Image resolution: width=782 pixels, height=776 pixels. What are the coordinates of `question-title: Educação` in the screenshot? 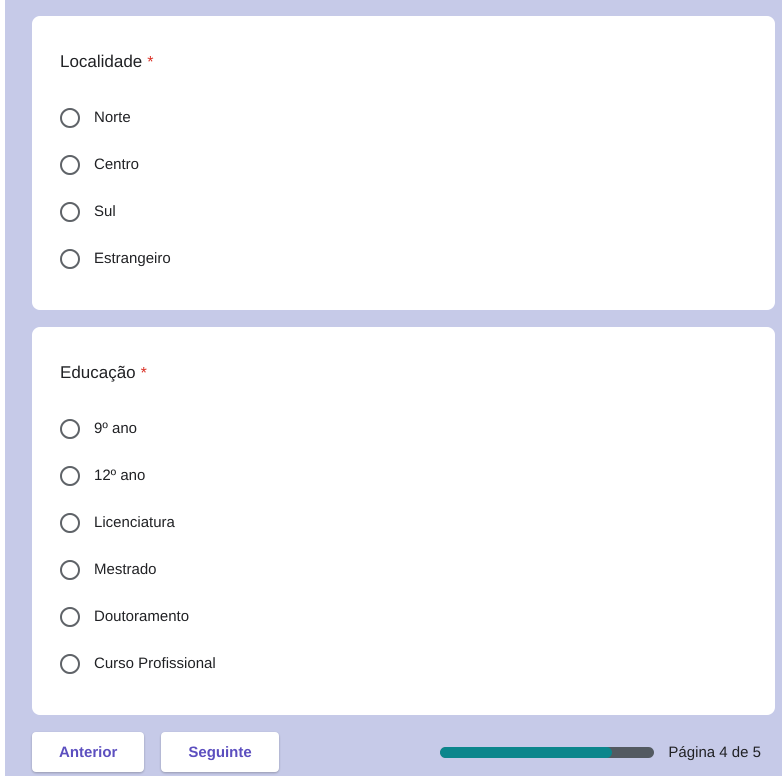 It's located at (98, 373).